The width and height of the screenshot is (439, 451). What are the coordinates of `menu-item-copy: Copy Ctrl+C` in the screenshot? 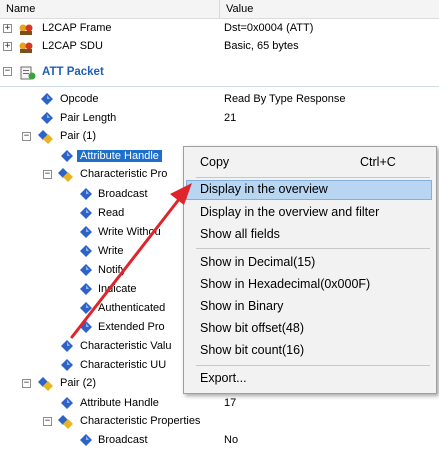 It's located at (309, 163).